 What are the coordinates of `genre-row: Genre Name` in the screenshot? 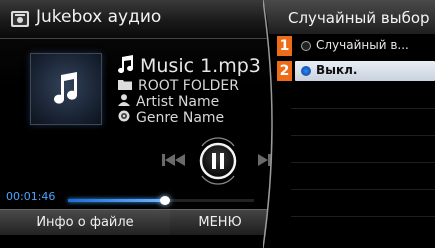 It's located at (171, 118).